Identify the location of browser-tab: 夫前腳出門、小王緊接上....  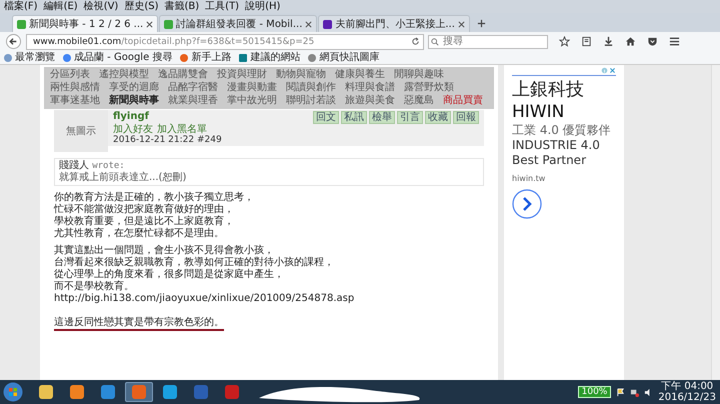
(394, 23).